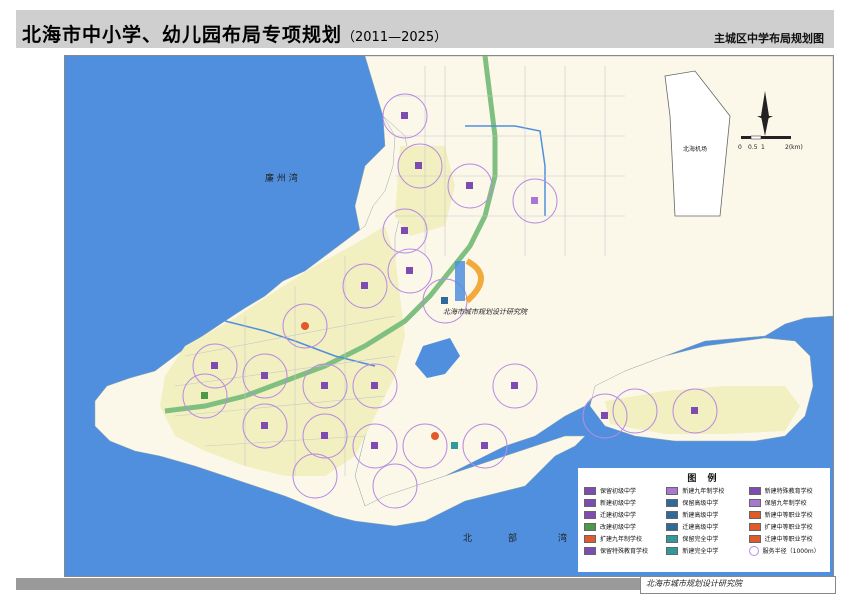 This screenshot has height=601, width=850. I want to click on legend-item: 迁建初级中学, so click(623, 514).